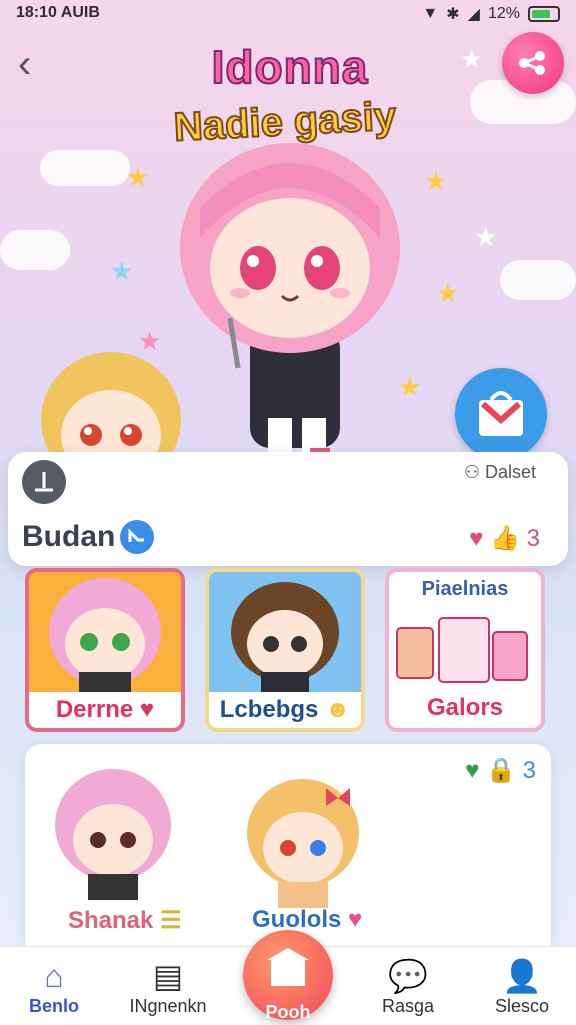  Describe the element at coordinates (69, 536) in the screenshot. I see `profile-name: Budan` at that location.